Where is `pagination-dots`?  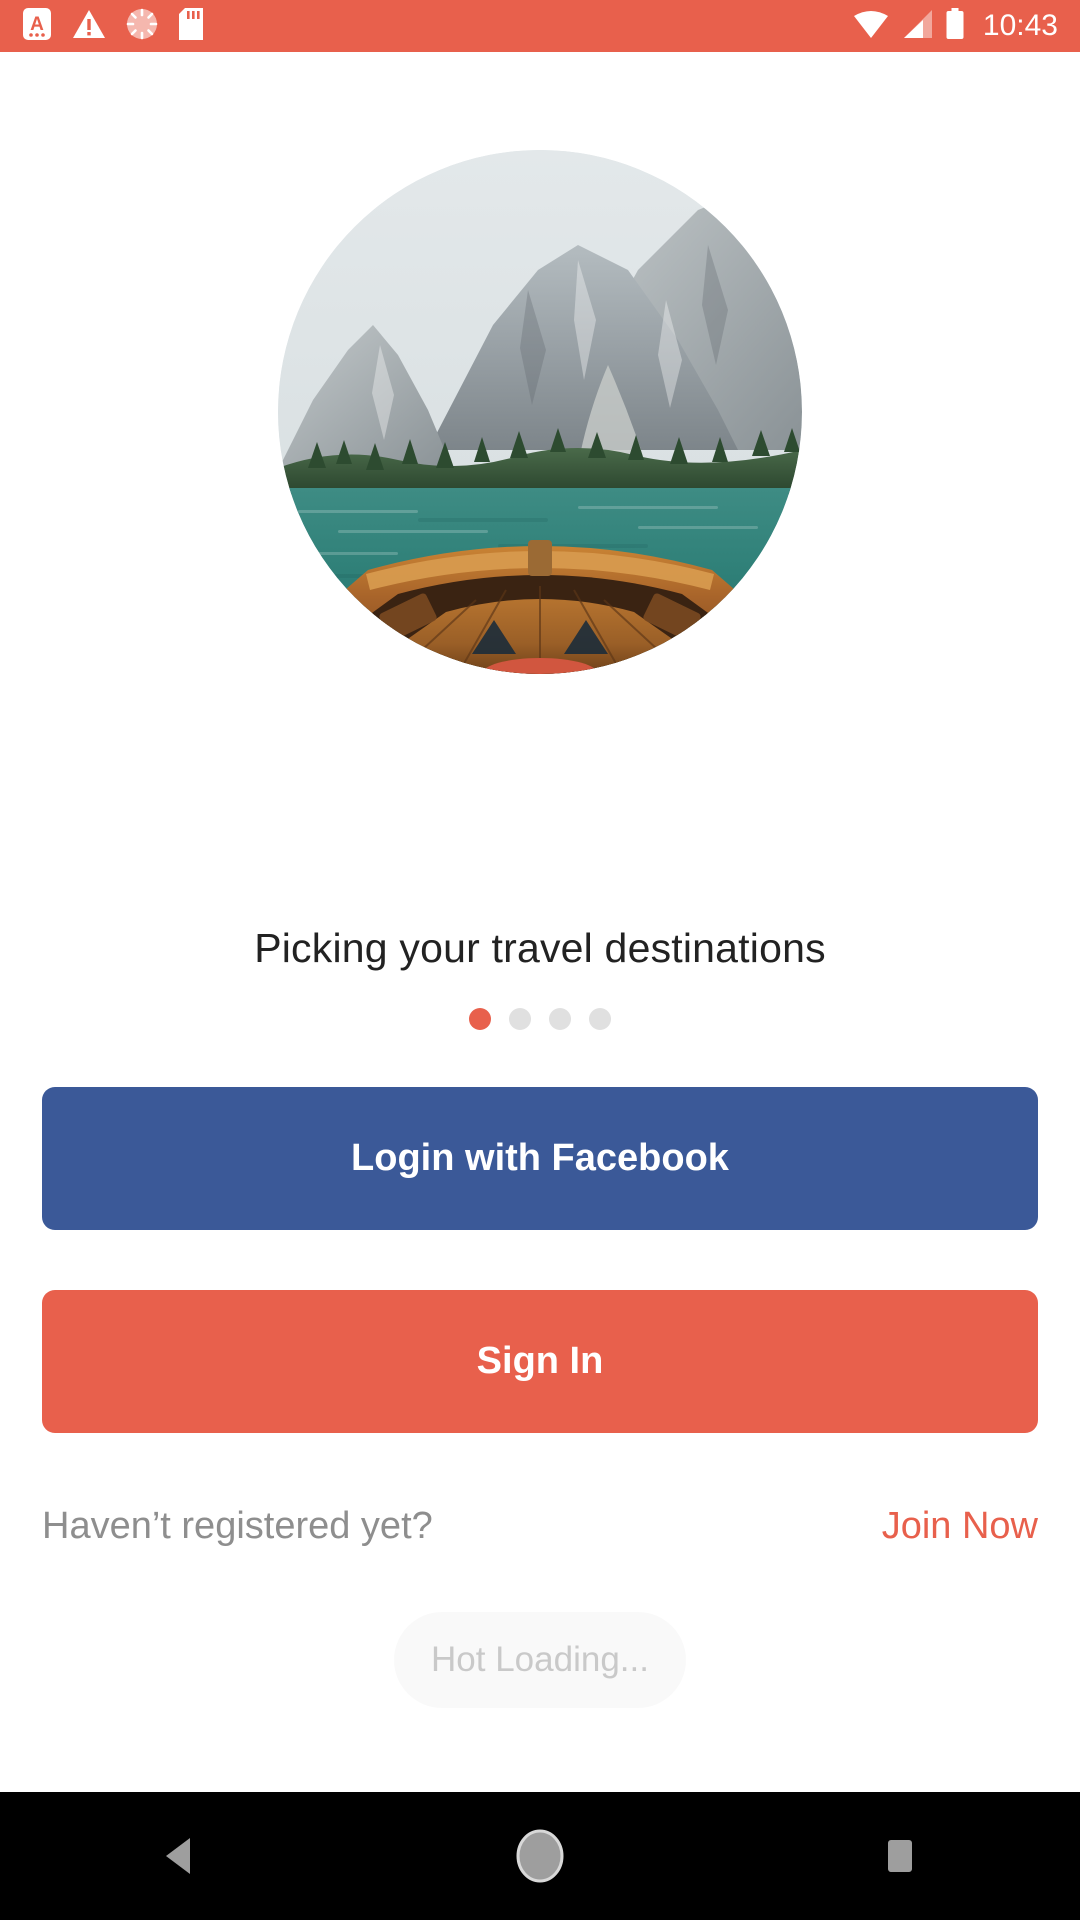
pagination-dots is located at coordinates (540, 1019).